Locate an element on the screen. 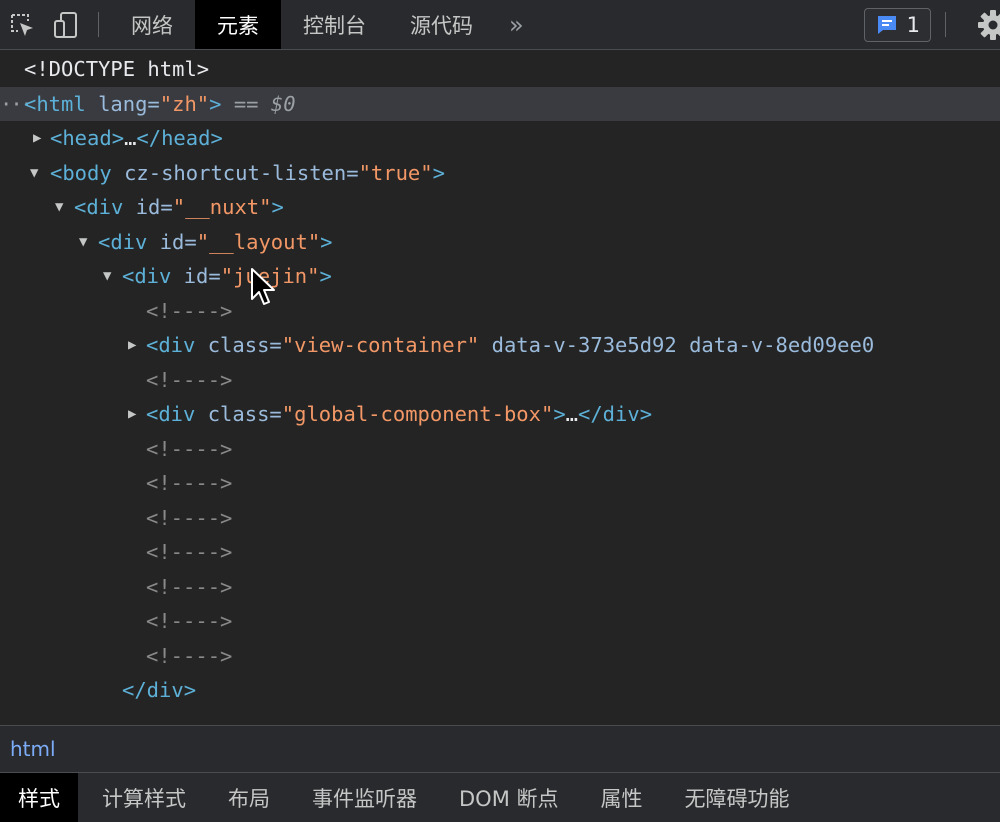  tab-layout: 布局 is located at coordinates (249, 797).